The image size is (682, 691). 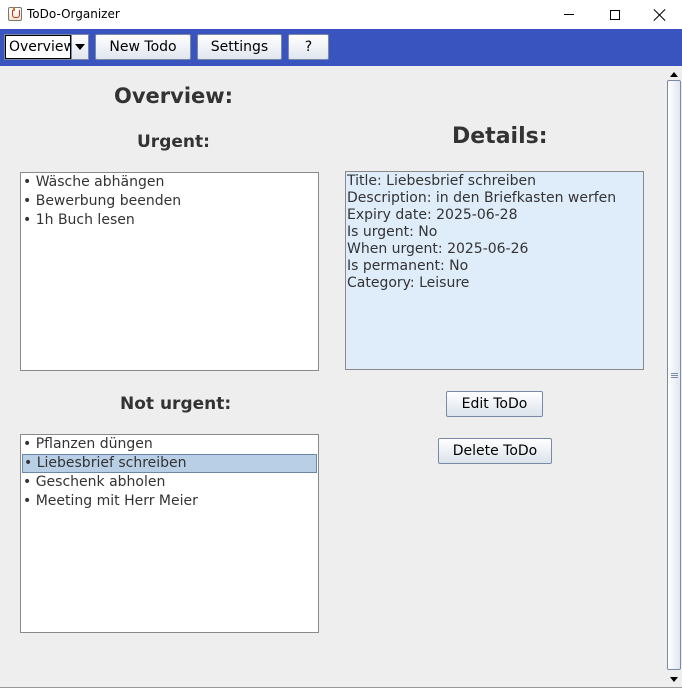 I want to click on view-select: Overview, so click(x=46, y=47).